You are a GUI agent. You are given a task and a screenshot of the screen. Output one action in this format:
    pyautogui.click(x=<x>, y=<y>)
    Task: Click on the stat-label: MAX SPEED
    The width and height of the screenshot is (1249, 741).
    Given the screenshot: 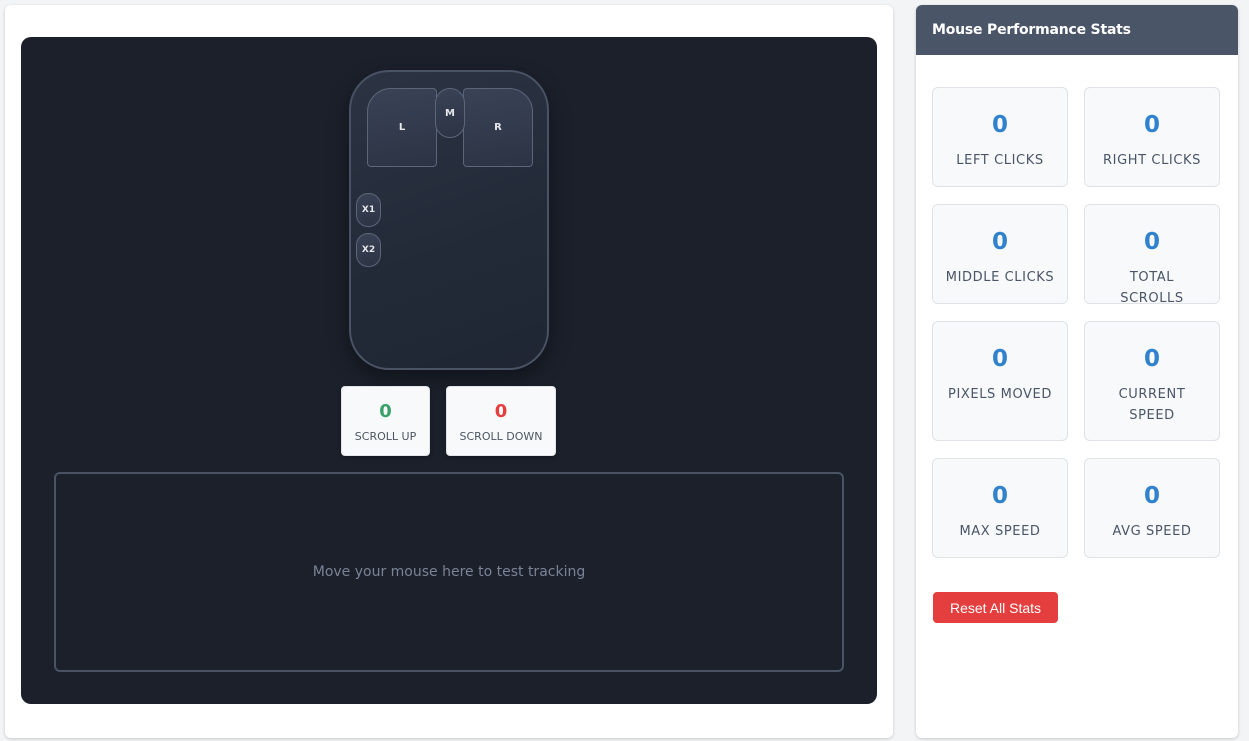 What is the action you would take?
    pyautogui.click(x=1000, y=531)
    